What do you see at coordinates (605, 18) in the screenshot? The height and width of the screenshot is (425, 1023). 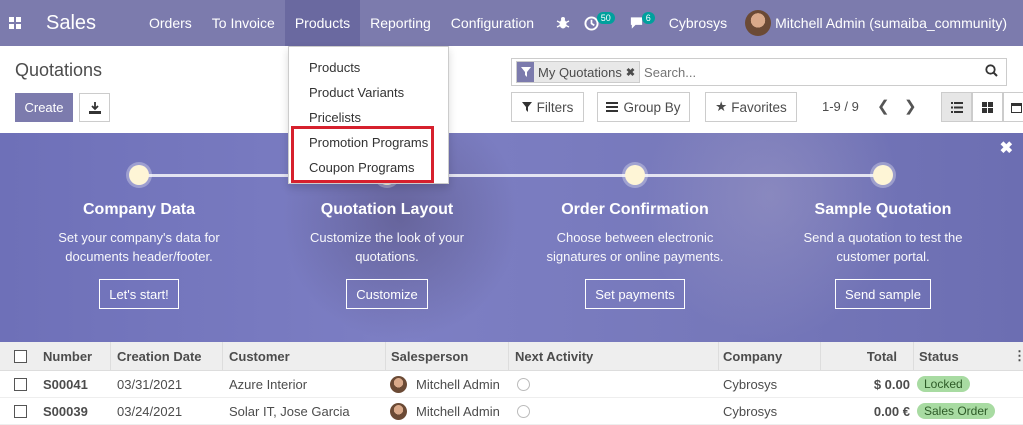 I see `activity-count-badge: 50` at bounding box center [605, 18].